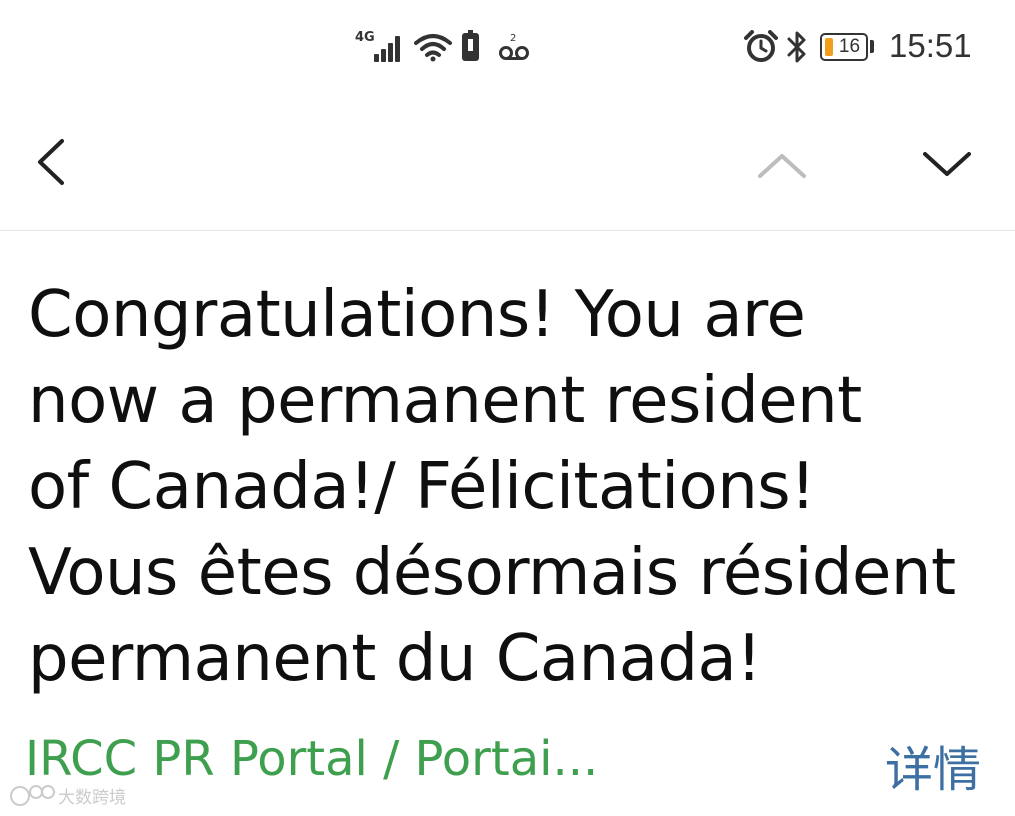 The height and width of the screenshot is (816, 1015). Describe the element at coordinates (52, 162) in the screenshot. I see `back-chevron-icon` at that location.